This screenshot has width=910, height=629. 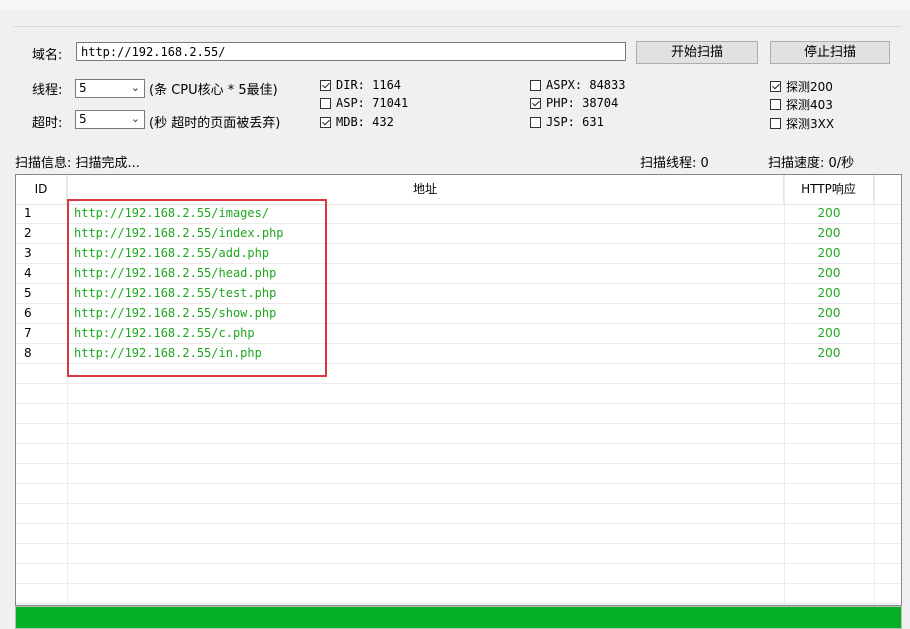 What do you see at coordinates (455, 5) in the screenshot?
I see `window-top-strip` at bounding box center [455, 5].